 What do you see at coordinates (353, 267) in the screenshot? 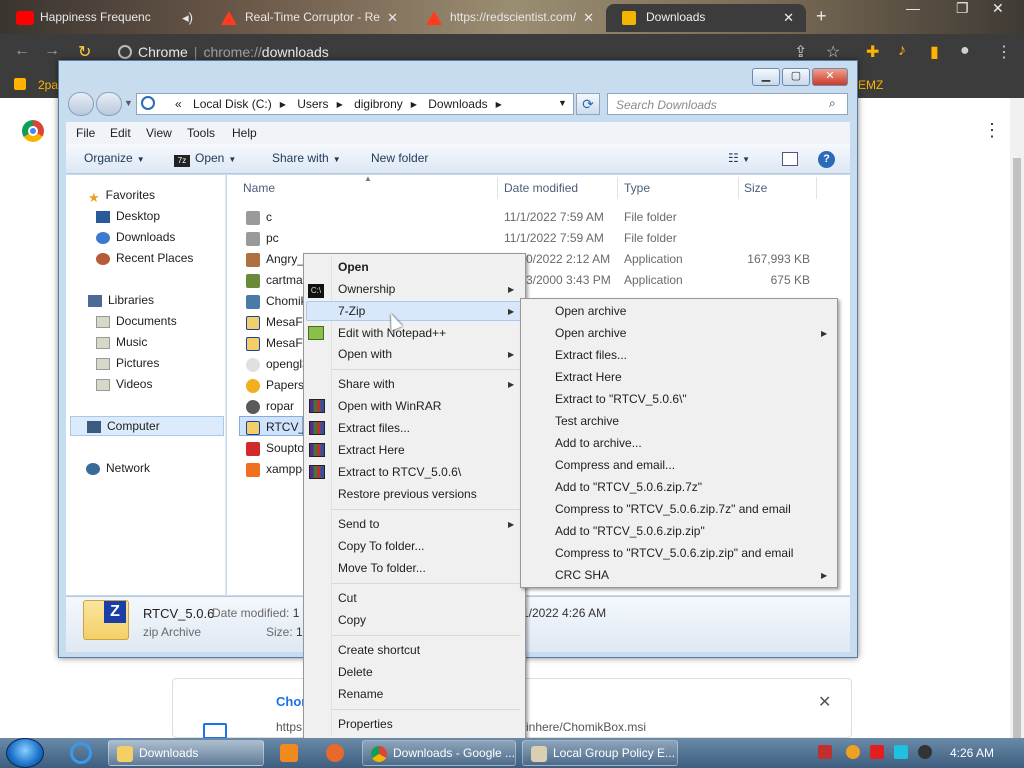
I see `context-open: Open` at bounding box center [353, 267].